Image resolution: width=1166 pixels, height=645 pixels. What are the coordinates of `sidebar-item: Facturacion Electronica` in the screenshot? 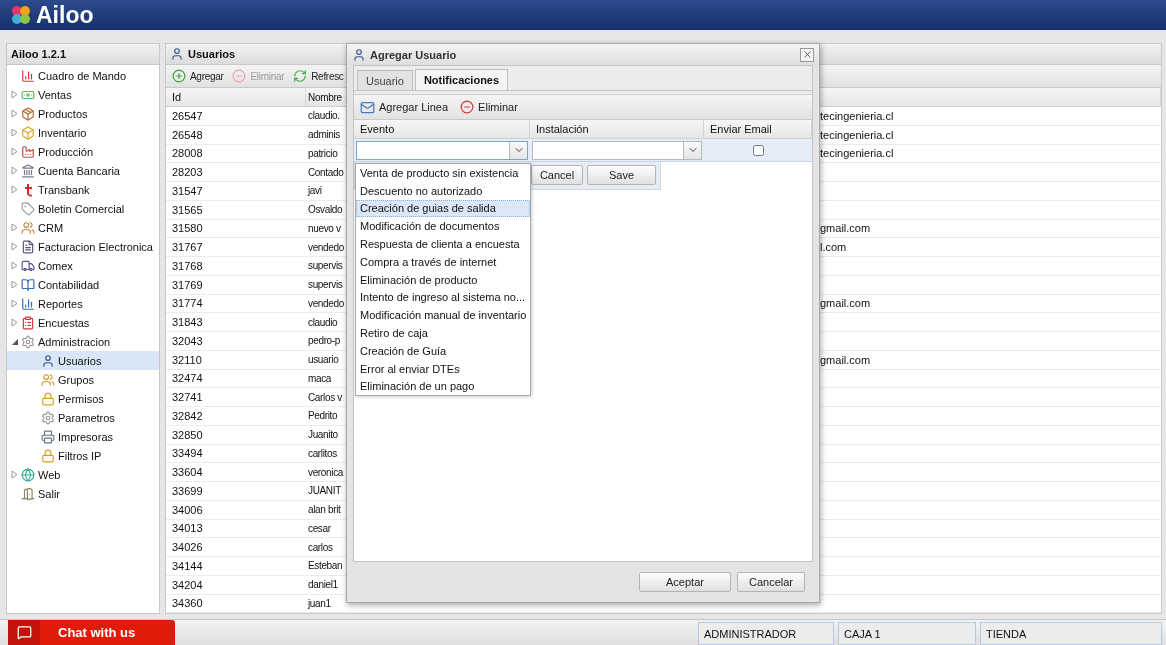 It's located at (83, 246).